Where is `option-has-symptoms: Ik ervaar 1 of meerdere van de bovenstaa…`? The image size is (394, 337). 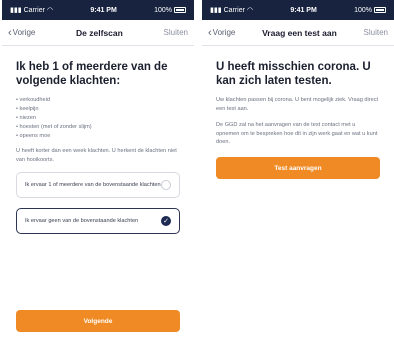 option-has-symptoms: Ik ervaar 1 of meerdere van de bovenstaa… is located at coordinates (98, 185).